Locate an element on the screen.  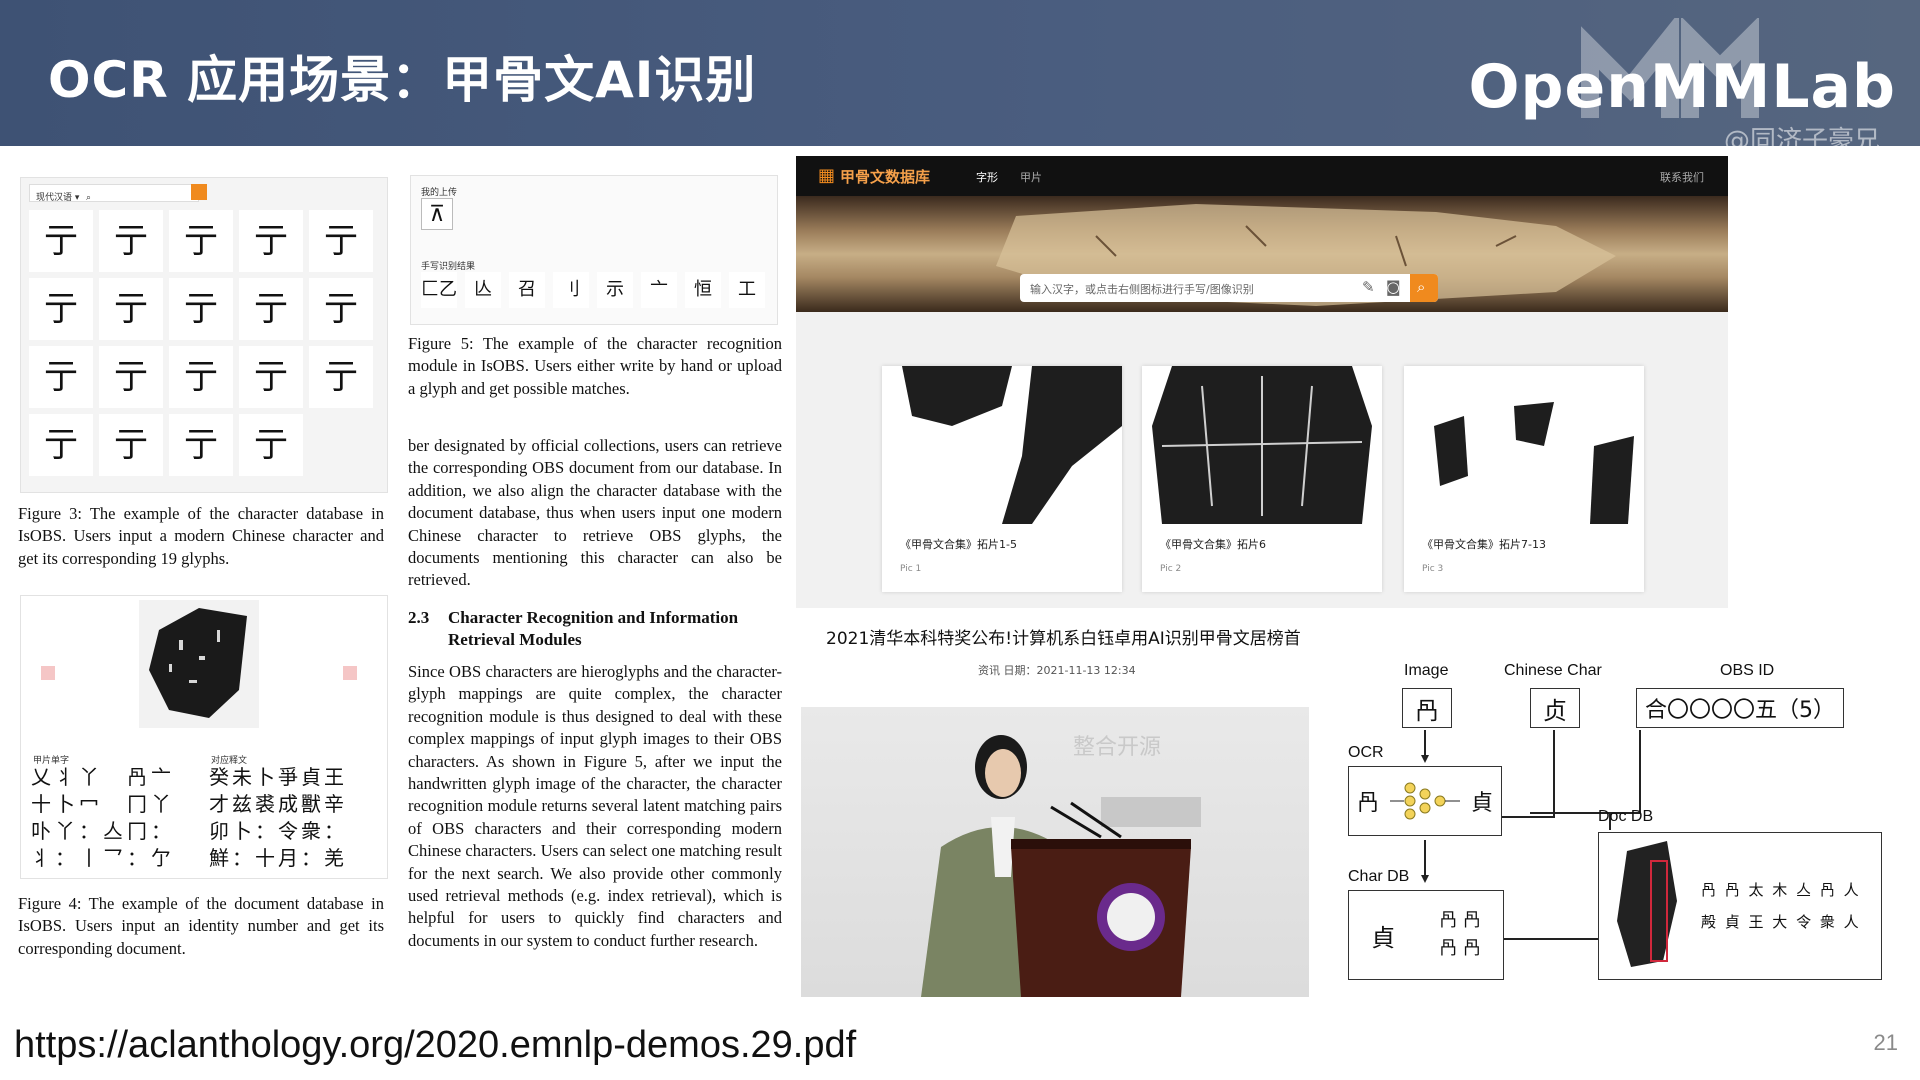
news-headline: 2021清华本科特奖公布!计算机系白钰卓用AI识别甲骨文居榜首 is located at coordinates (1063, 639).